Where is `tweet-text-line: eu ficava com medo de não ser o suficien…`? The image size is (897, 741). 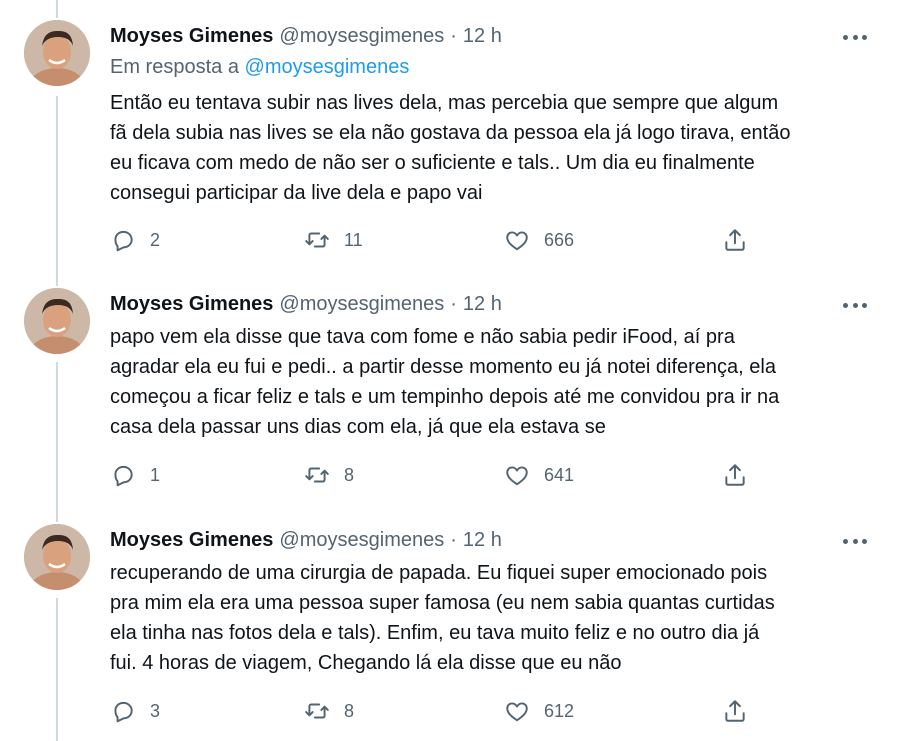 tweet-text-line: eu ficava com medo de não ser o suficien… is located at coordinates (432, 163).